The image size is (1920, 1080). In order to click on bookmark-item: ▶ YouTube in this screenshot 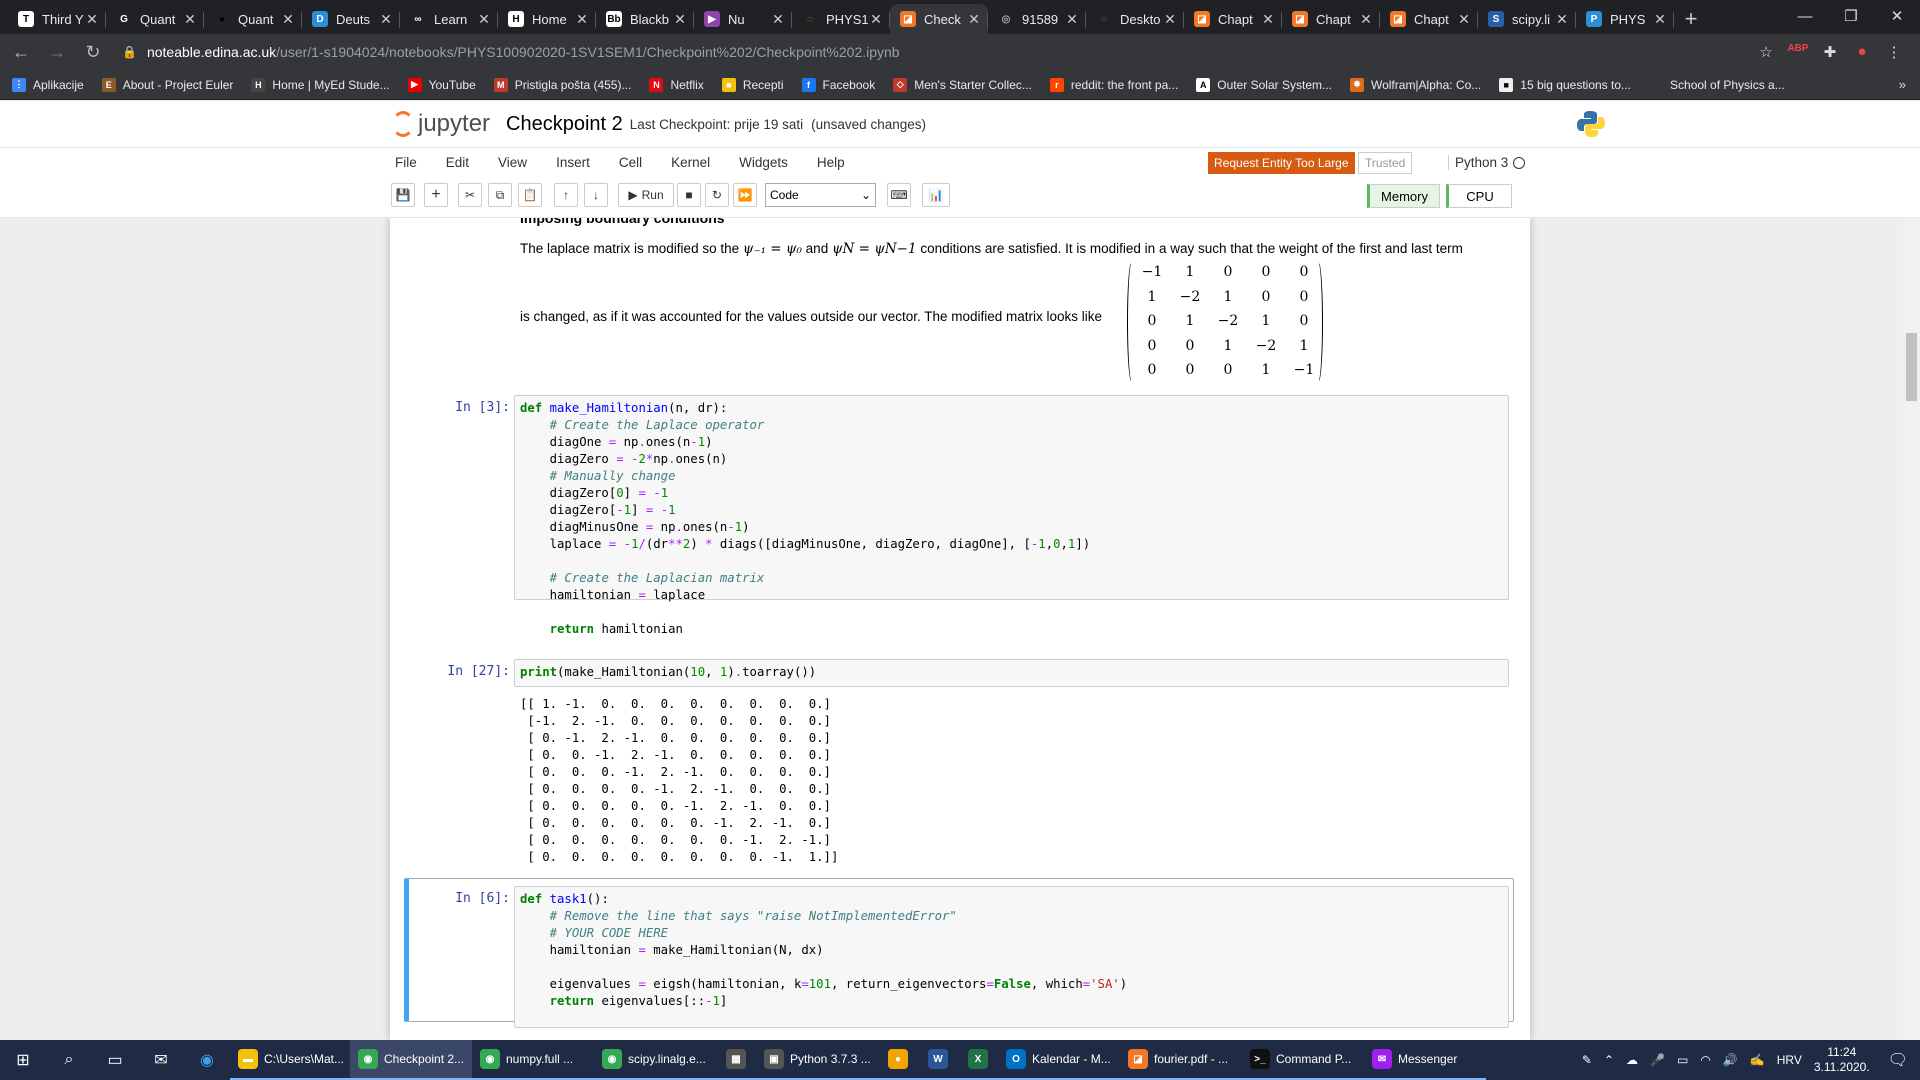, I will do `click(441, 84)`.